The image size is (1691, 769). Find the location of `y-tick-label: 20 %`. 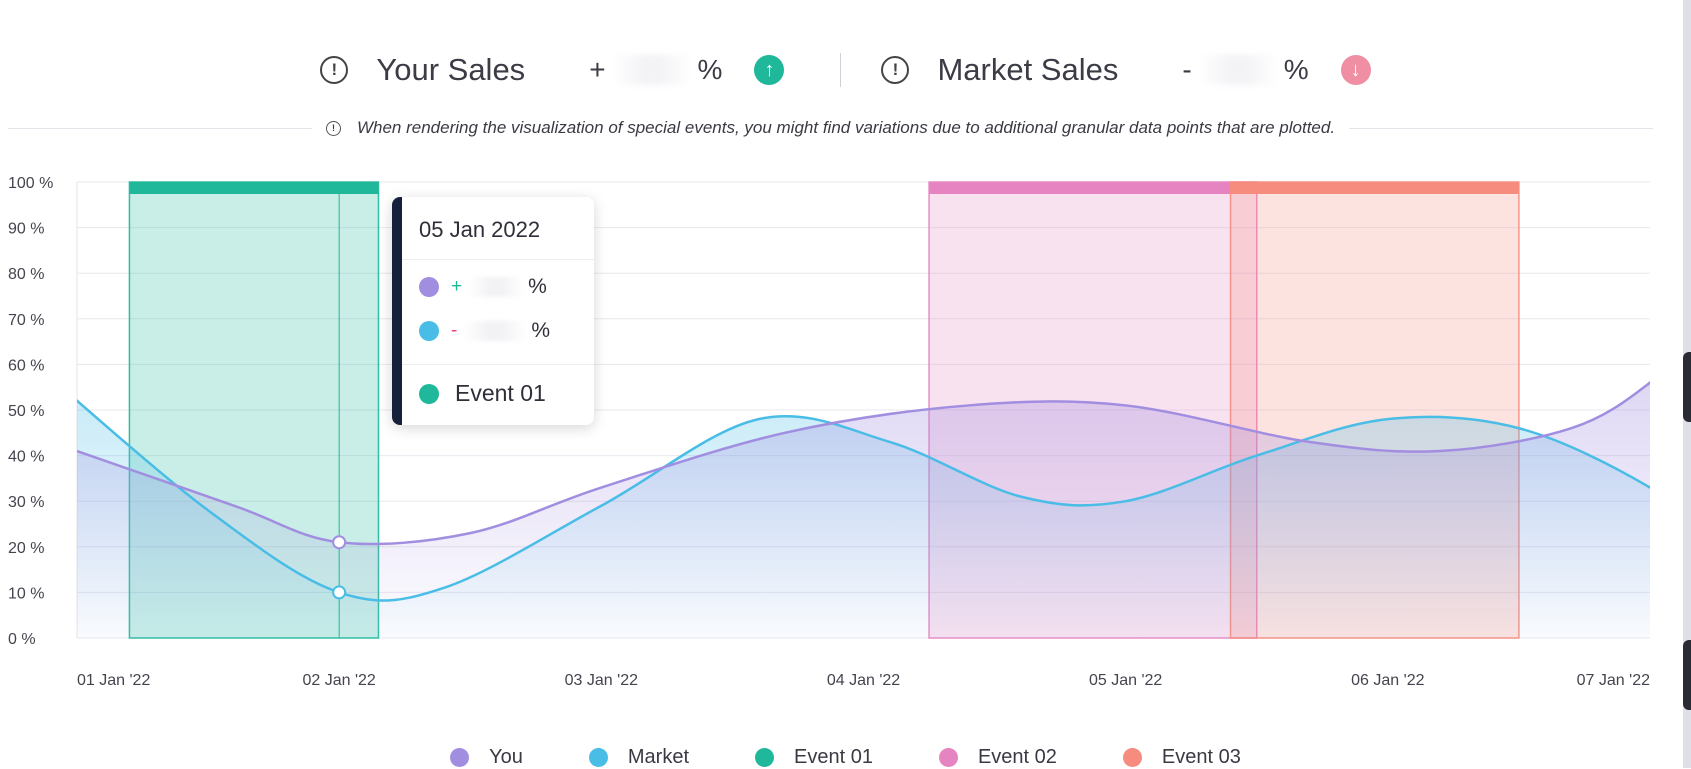

y-tick-label: 20 % is located at coordinates (26, 548).